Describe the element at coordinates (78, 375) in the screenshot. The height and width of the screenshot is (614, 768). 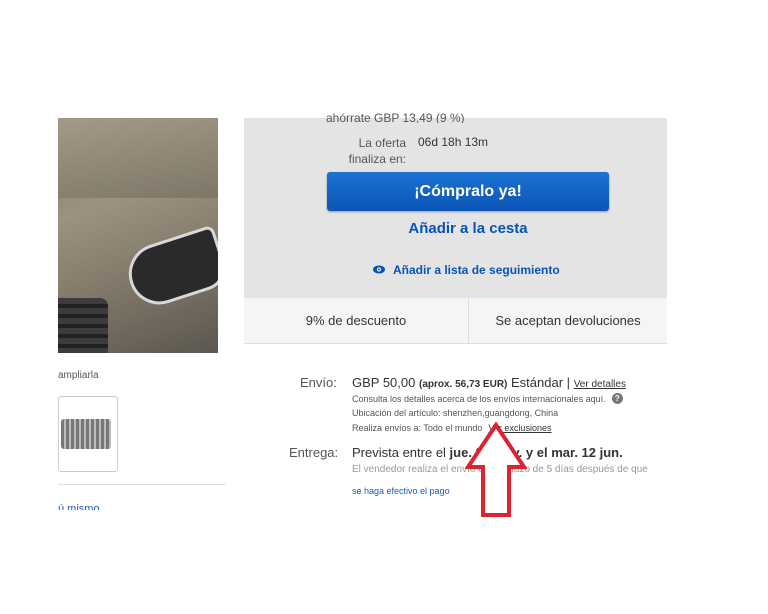
I see `enlarge-hint: ampliarla` at that location.